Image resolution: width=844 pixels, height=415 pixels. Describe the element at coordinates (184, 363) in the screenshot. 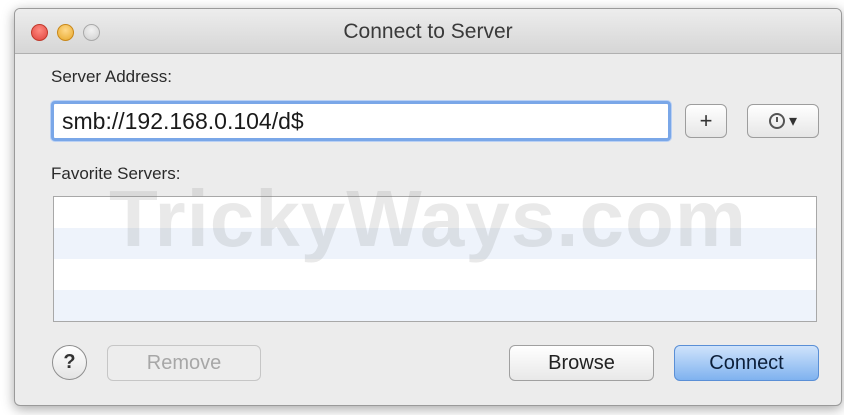

I see `remove-button: Remove` at that location.